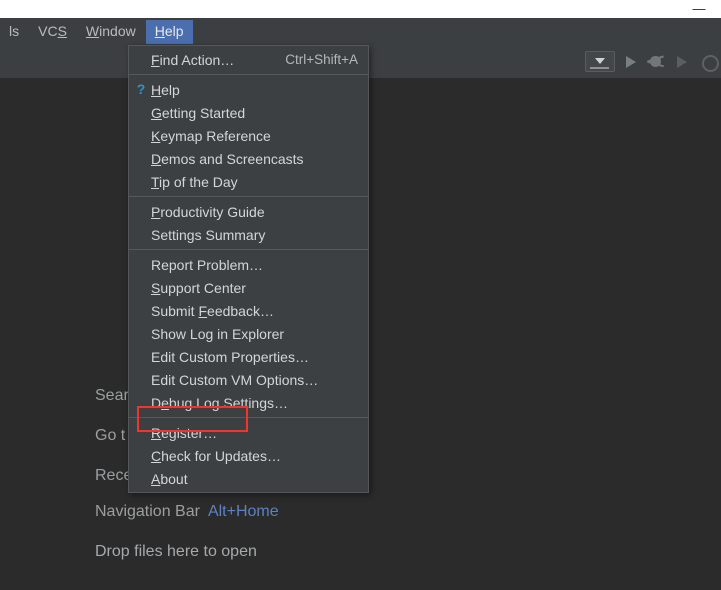 The width and height of the screenshot is (721, 590). I want to click on hint-goto-text: Go t, so click(110, 435).